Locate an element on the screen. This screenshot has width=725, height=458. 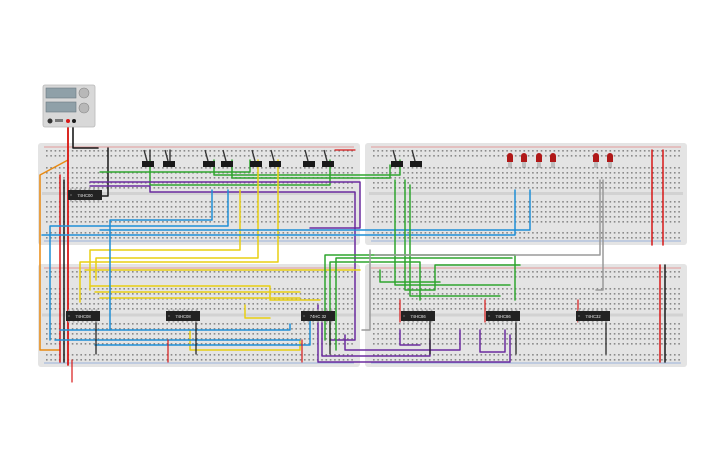
label-plate is located at coordinates (59, 120).